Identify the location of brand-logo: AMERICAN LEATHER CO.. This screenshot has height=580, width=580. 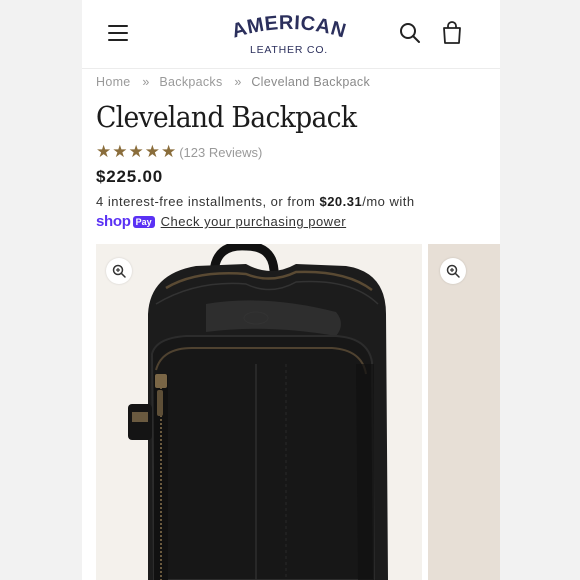
(289, 34).